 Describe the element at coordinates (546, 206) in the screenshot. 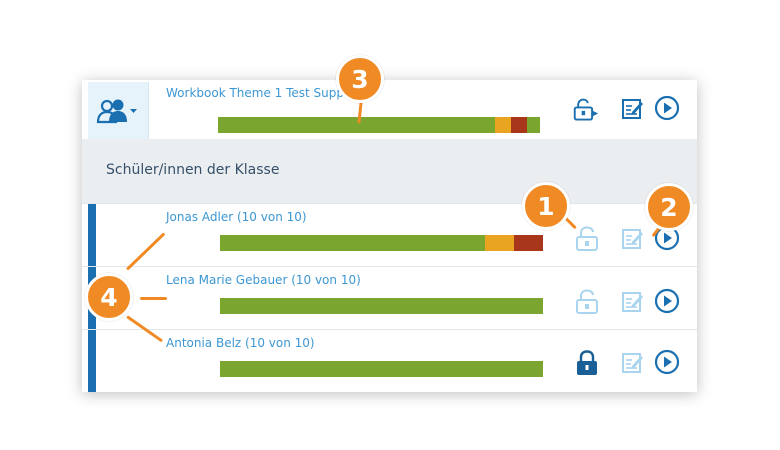

I see `callout-badge-1: 1` at that location.